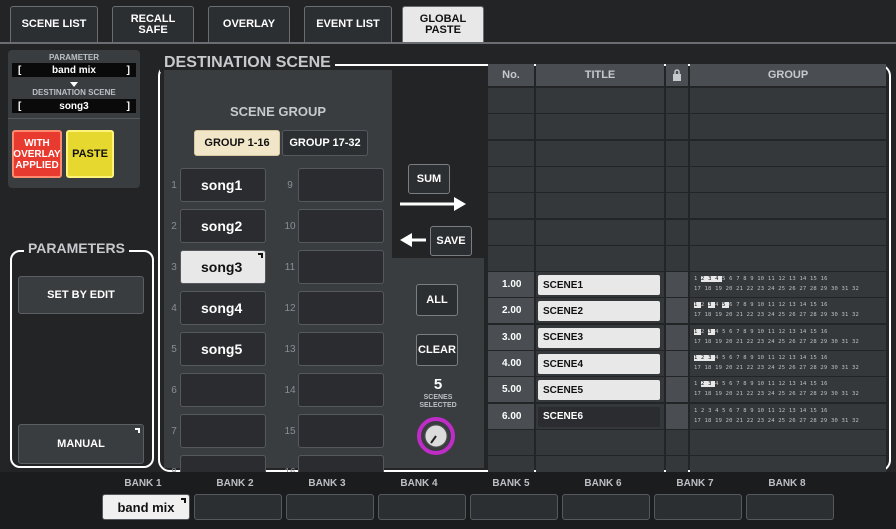  I want to click on selection-panel: ALL CLEAR 5 SCENES SELECTED, so click(438, 363).